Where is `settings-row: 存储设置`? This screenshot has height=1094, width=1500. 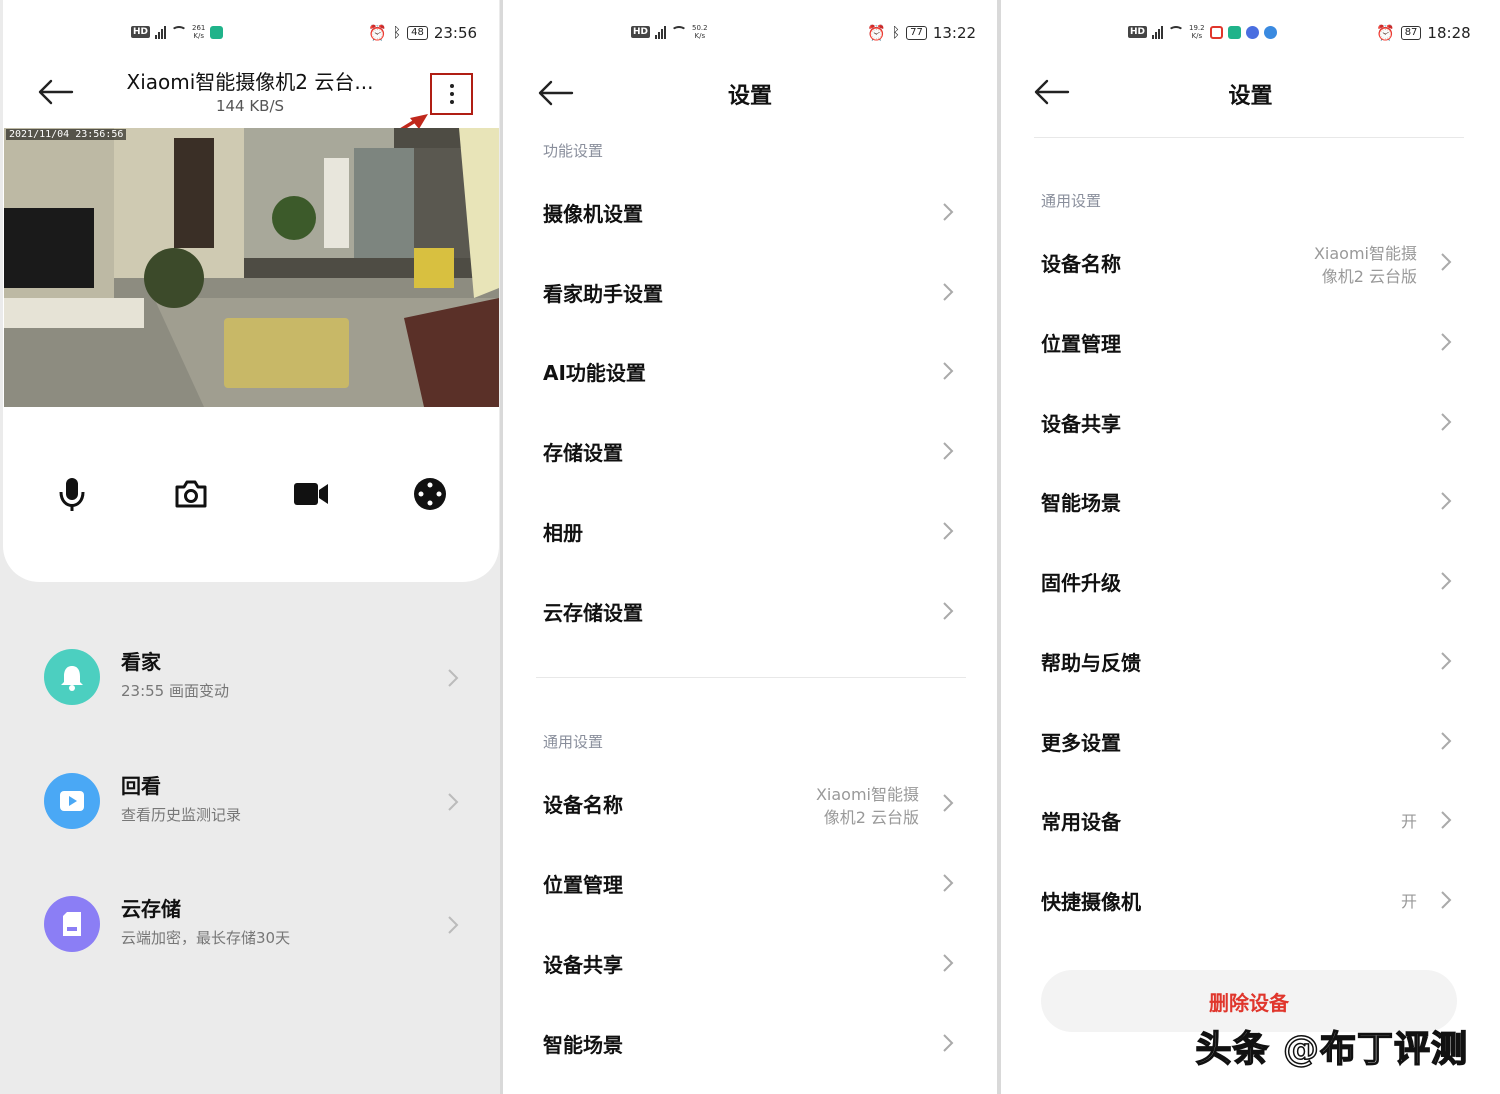 settings-row: 存储设置 is located at coordinates (753, 451).